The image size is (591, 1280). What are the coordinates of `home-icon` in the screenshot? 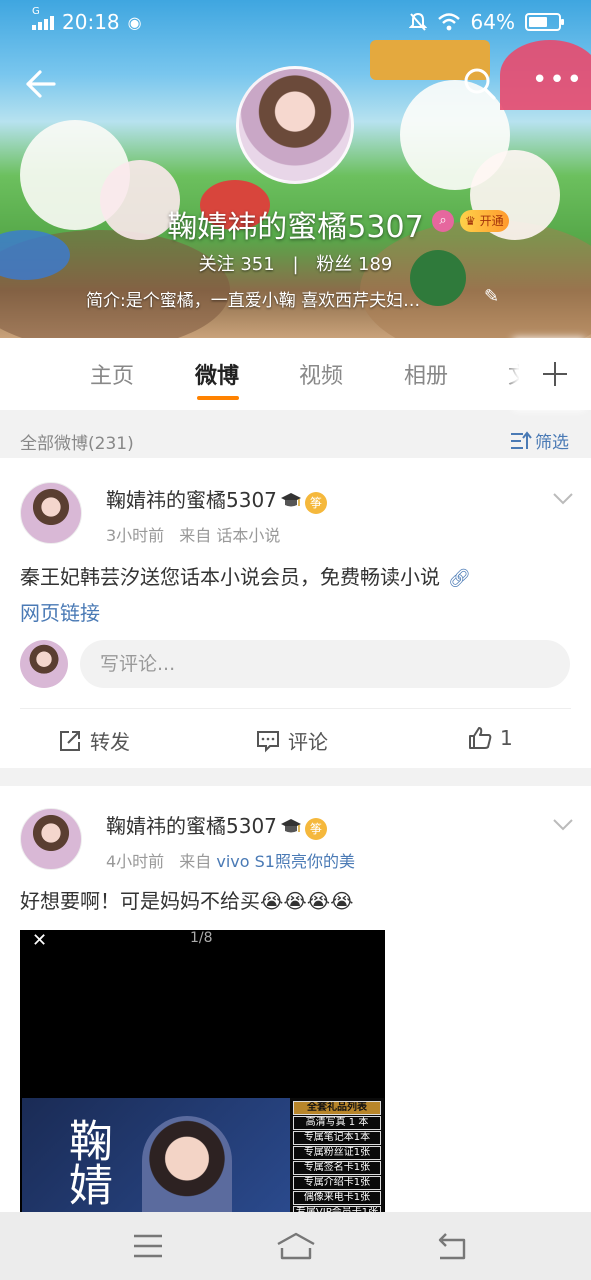 It's located at (296, 1246).